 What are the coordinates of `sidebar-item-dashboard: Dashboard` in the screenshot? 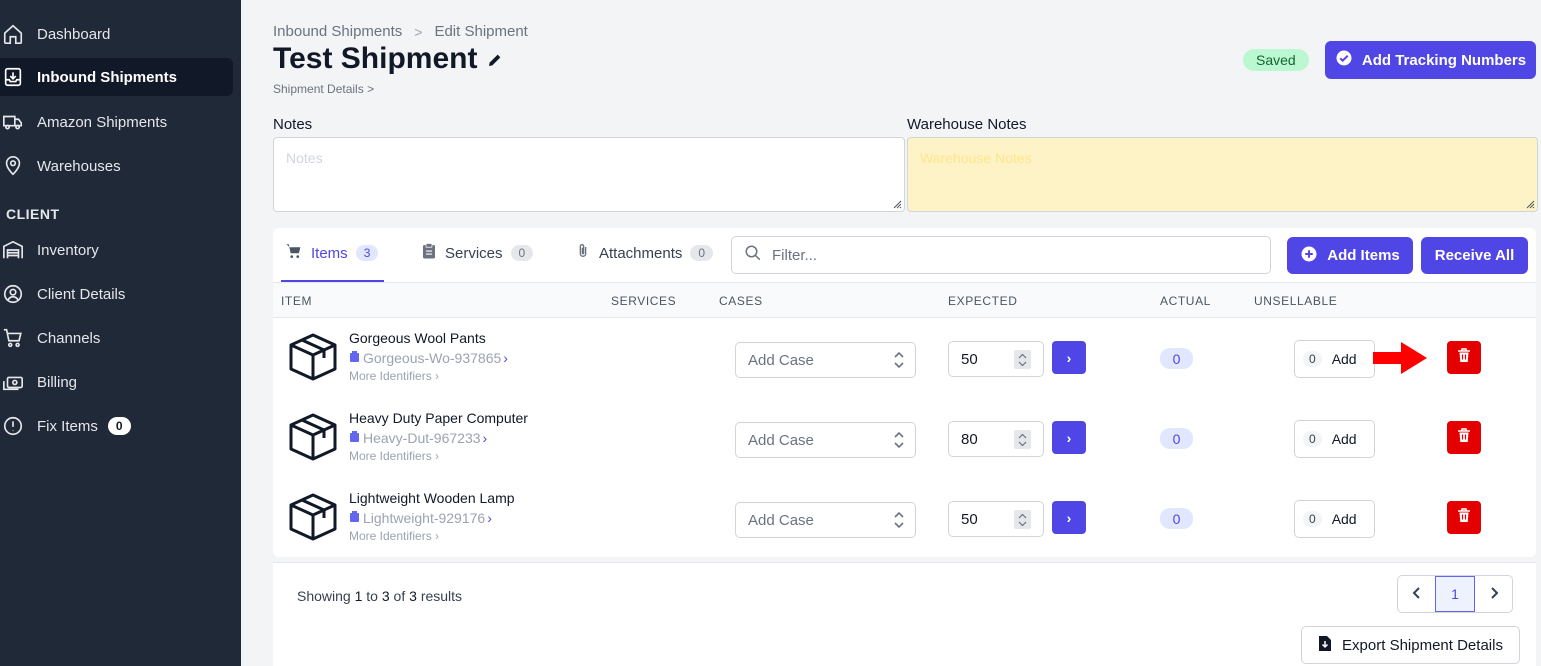 It's located at (55, 34).